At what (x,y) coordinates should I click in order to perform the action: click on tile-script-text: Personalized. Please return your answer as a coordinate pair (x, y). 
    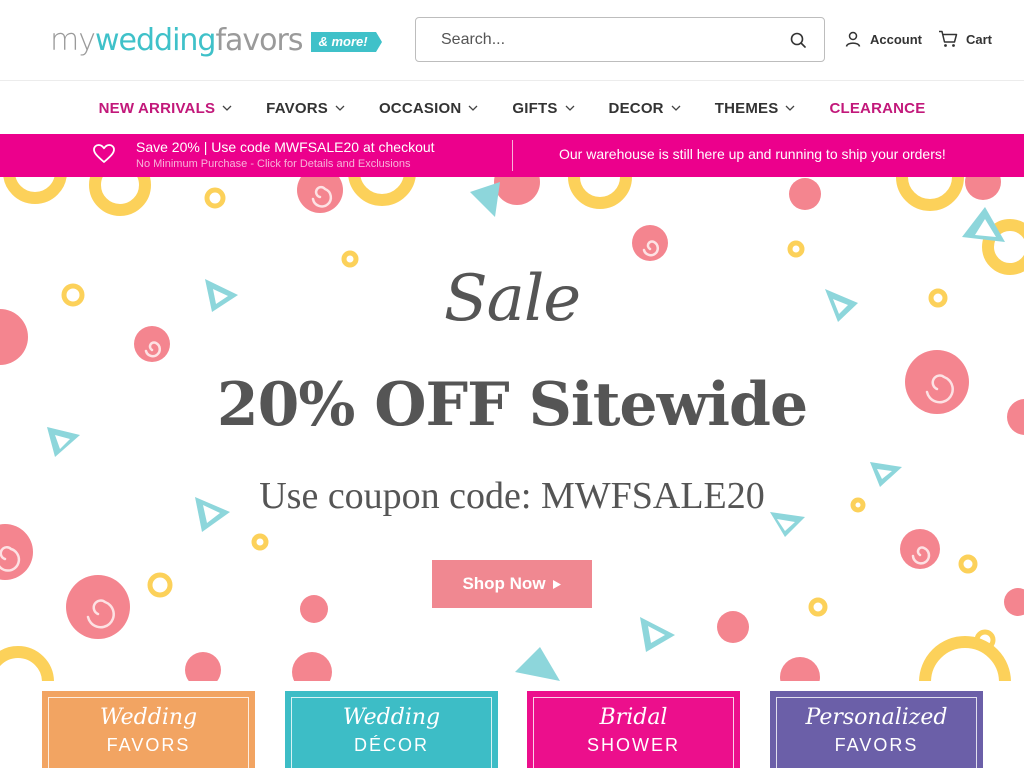
    Looking at the image, I should click on (876, 717).